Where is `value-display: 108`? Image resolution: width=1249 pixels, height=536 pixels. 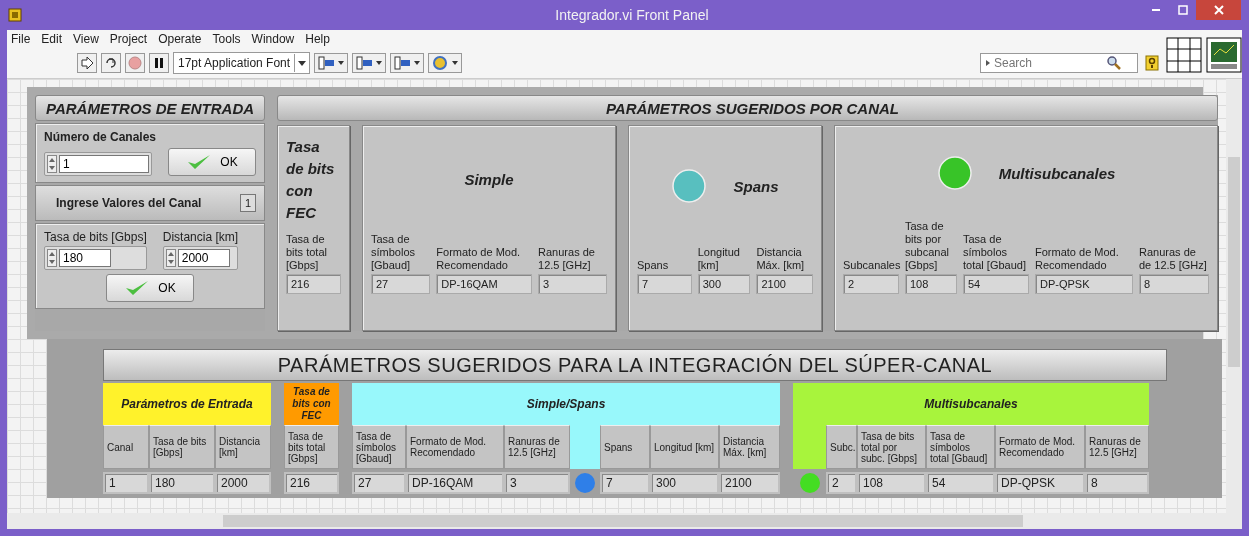
value-display: 108 is located at coordinates (891, 483).